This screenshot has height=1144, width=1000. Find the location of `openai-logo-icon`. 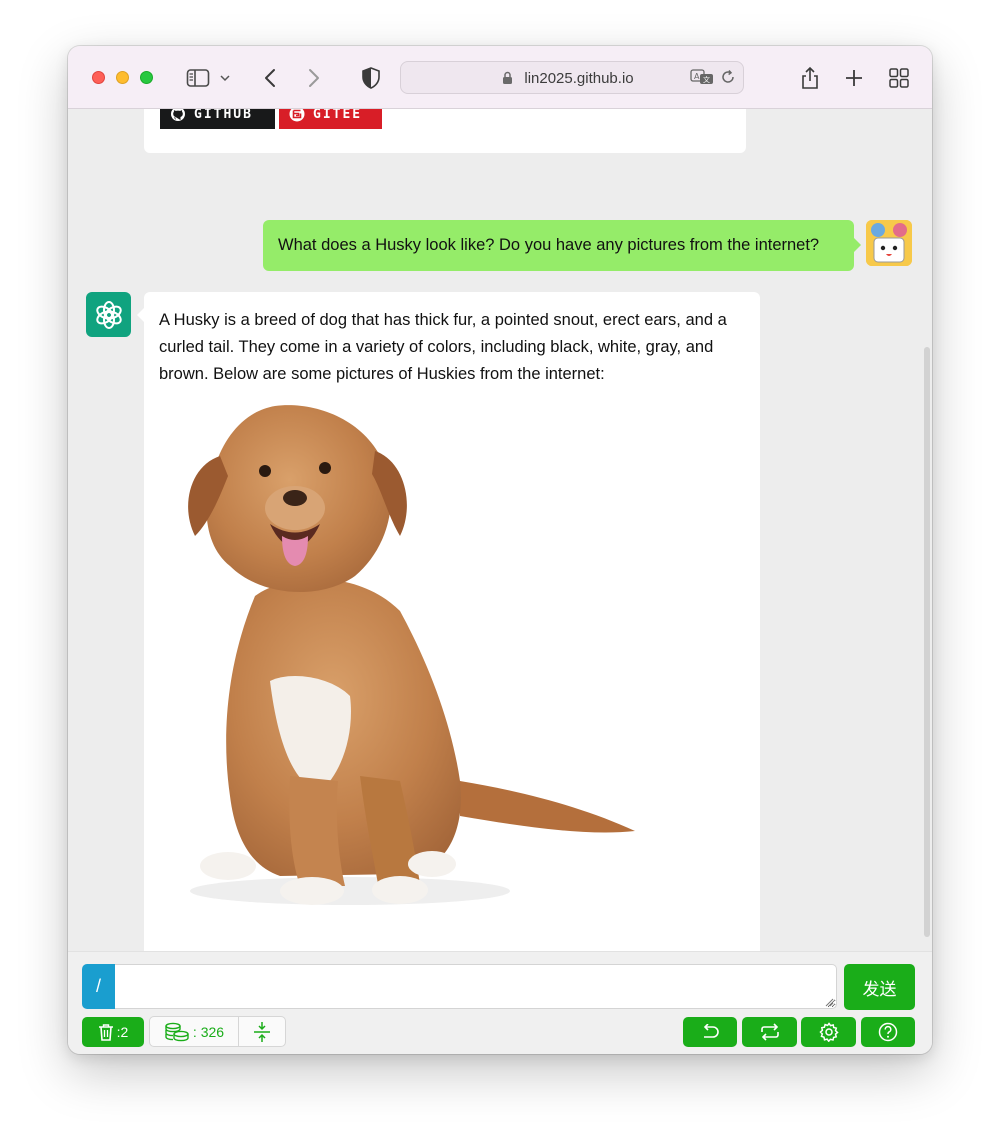

openai-logo-icon is located at coordinates (108, 314).